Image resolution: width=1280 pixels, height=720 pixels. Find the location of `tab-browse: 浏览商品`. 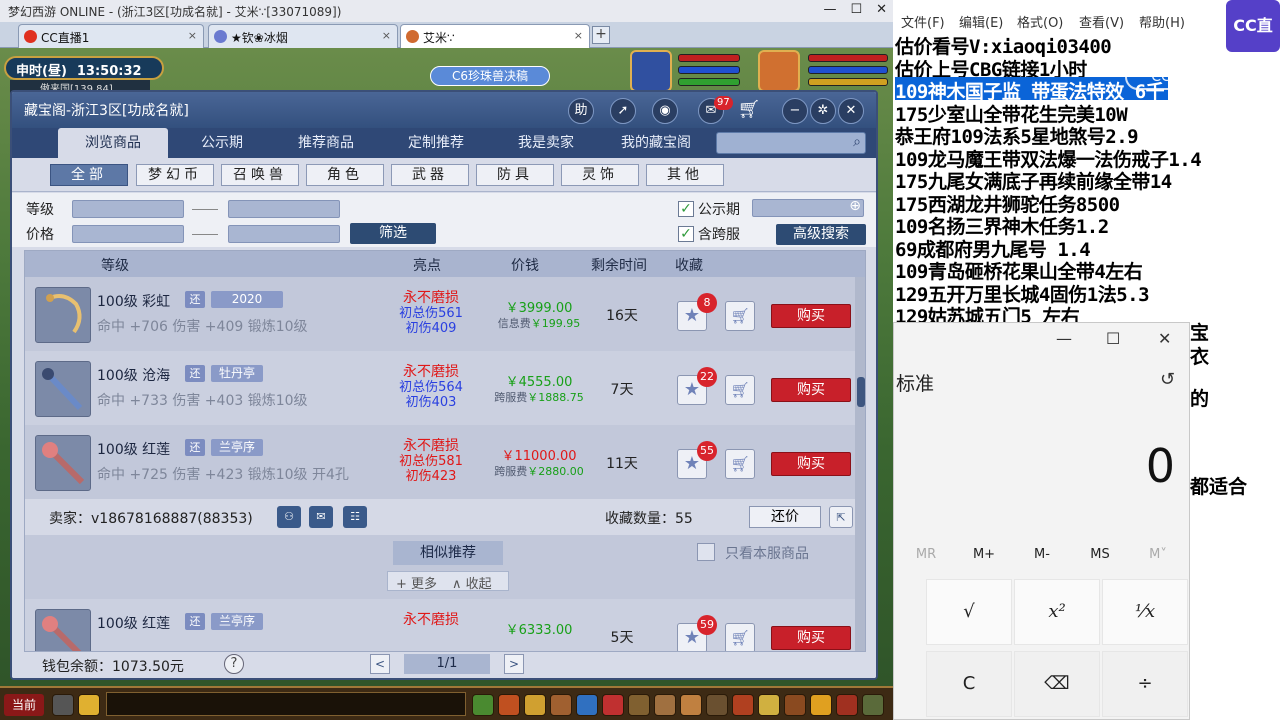

tab-browse: 浏览商品 is located at coordinates (113, 143).